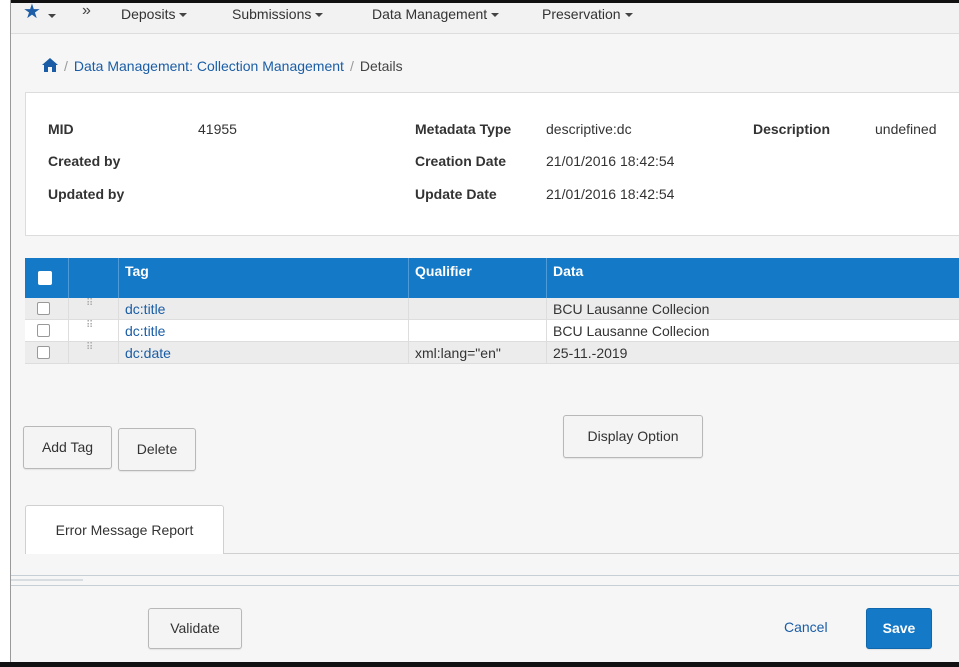  I want to click on cancel-button: Cancel, so click(806, 627).